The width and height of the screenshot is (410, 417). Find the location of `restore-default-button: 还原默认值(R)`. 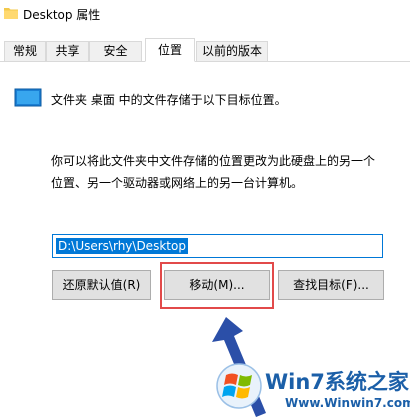

restore-default-button: 还原默认值(R) is located at coordinates (101, 285).